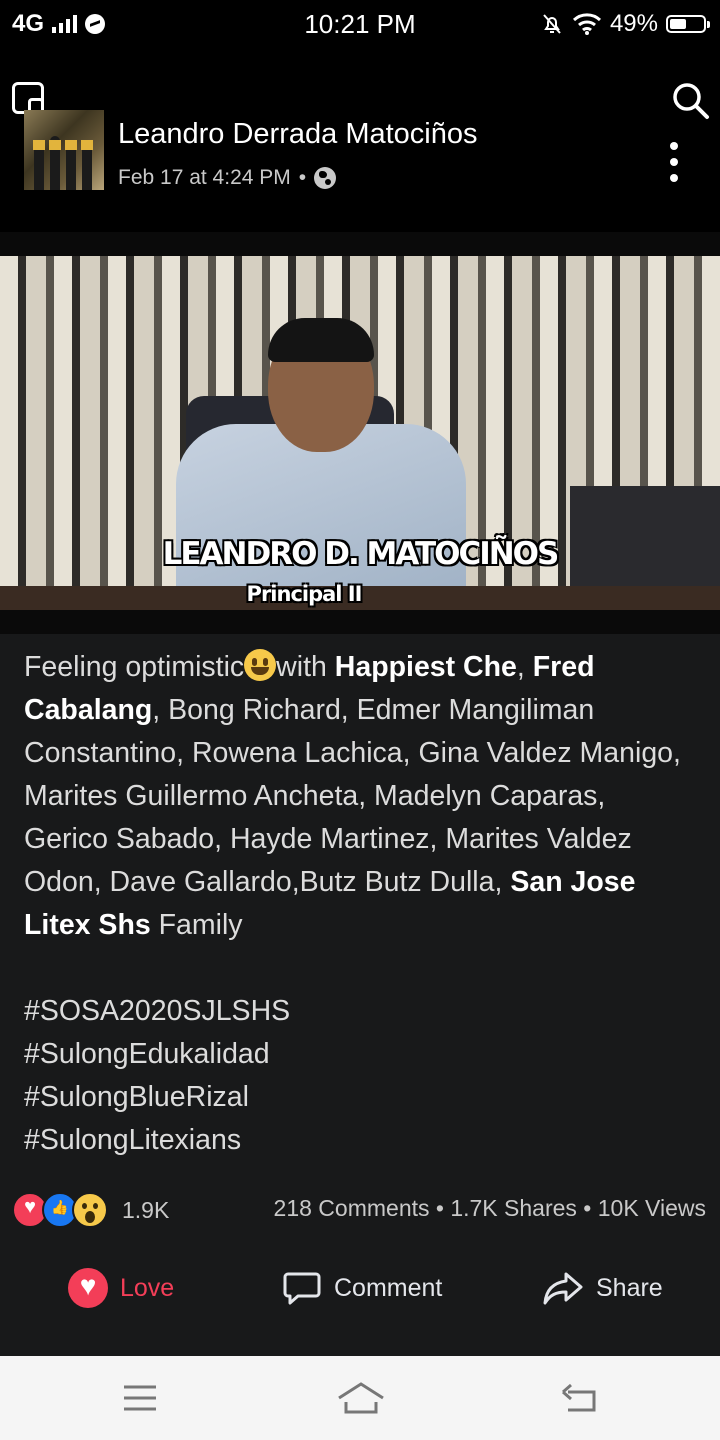  I want to click on status-bar: 4G 10:21 PM 49%, so click(360, 26).